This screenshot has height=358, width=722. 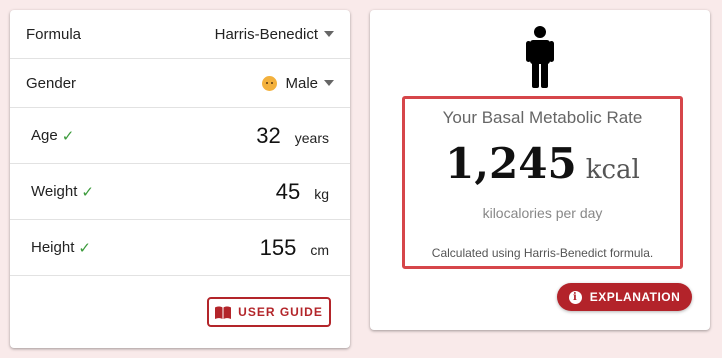 What do you see at coordinates (321, 193) in the screenshot?
I see `weight-unit: kg` at bounding box center [321, 193].